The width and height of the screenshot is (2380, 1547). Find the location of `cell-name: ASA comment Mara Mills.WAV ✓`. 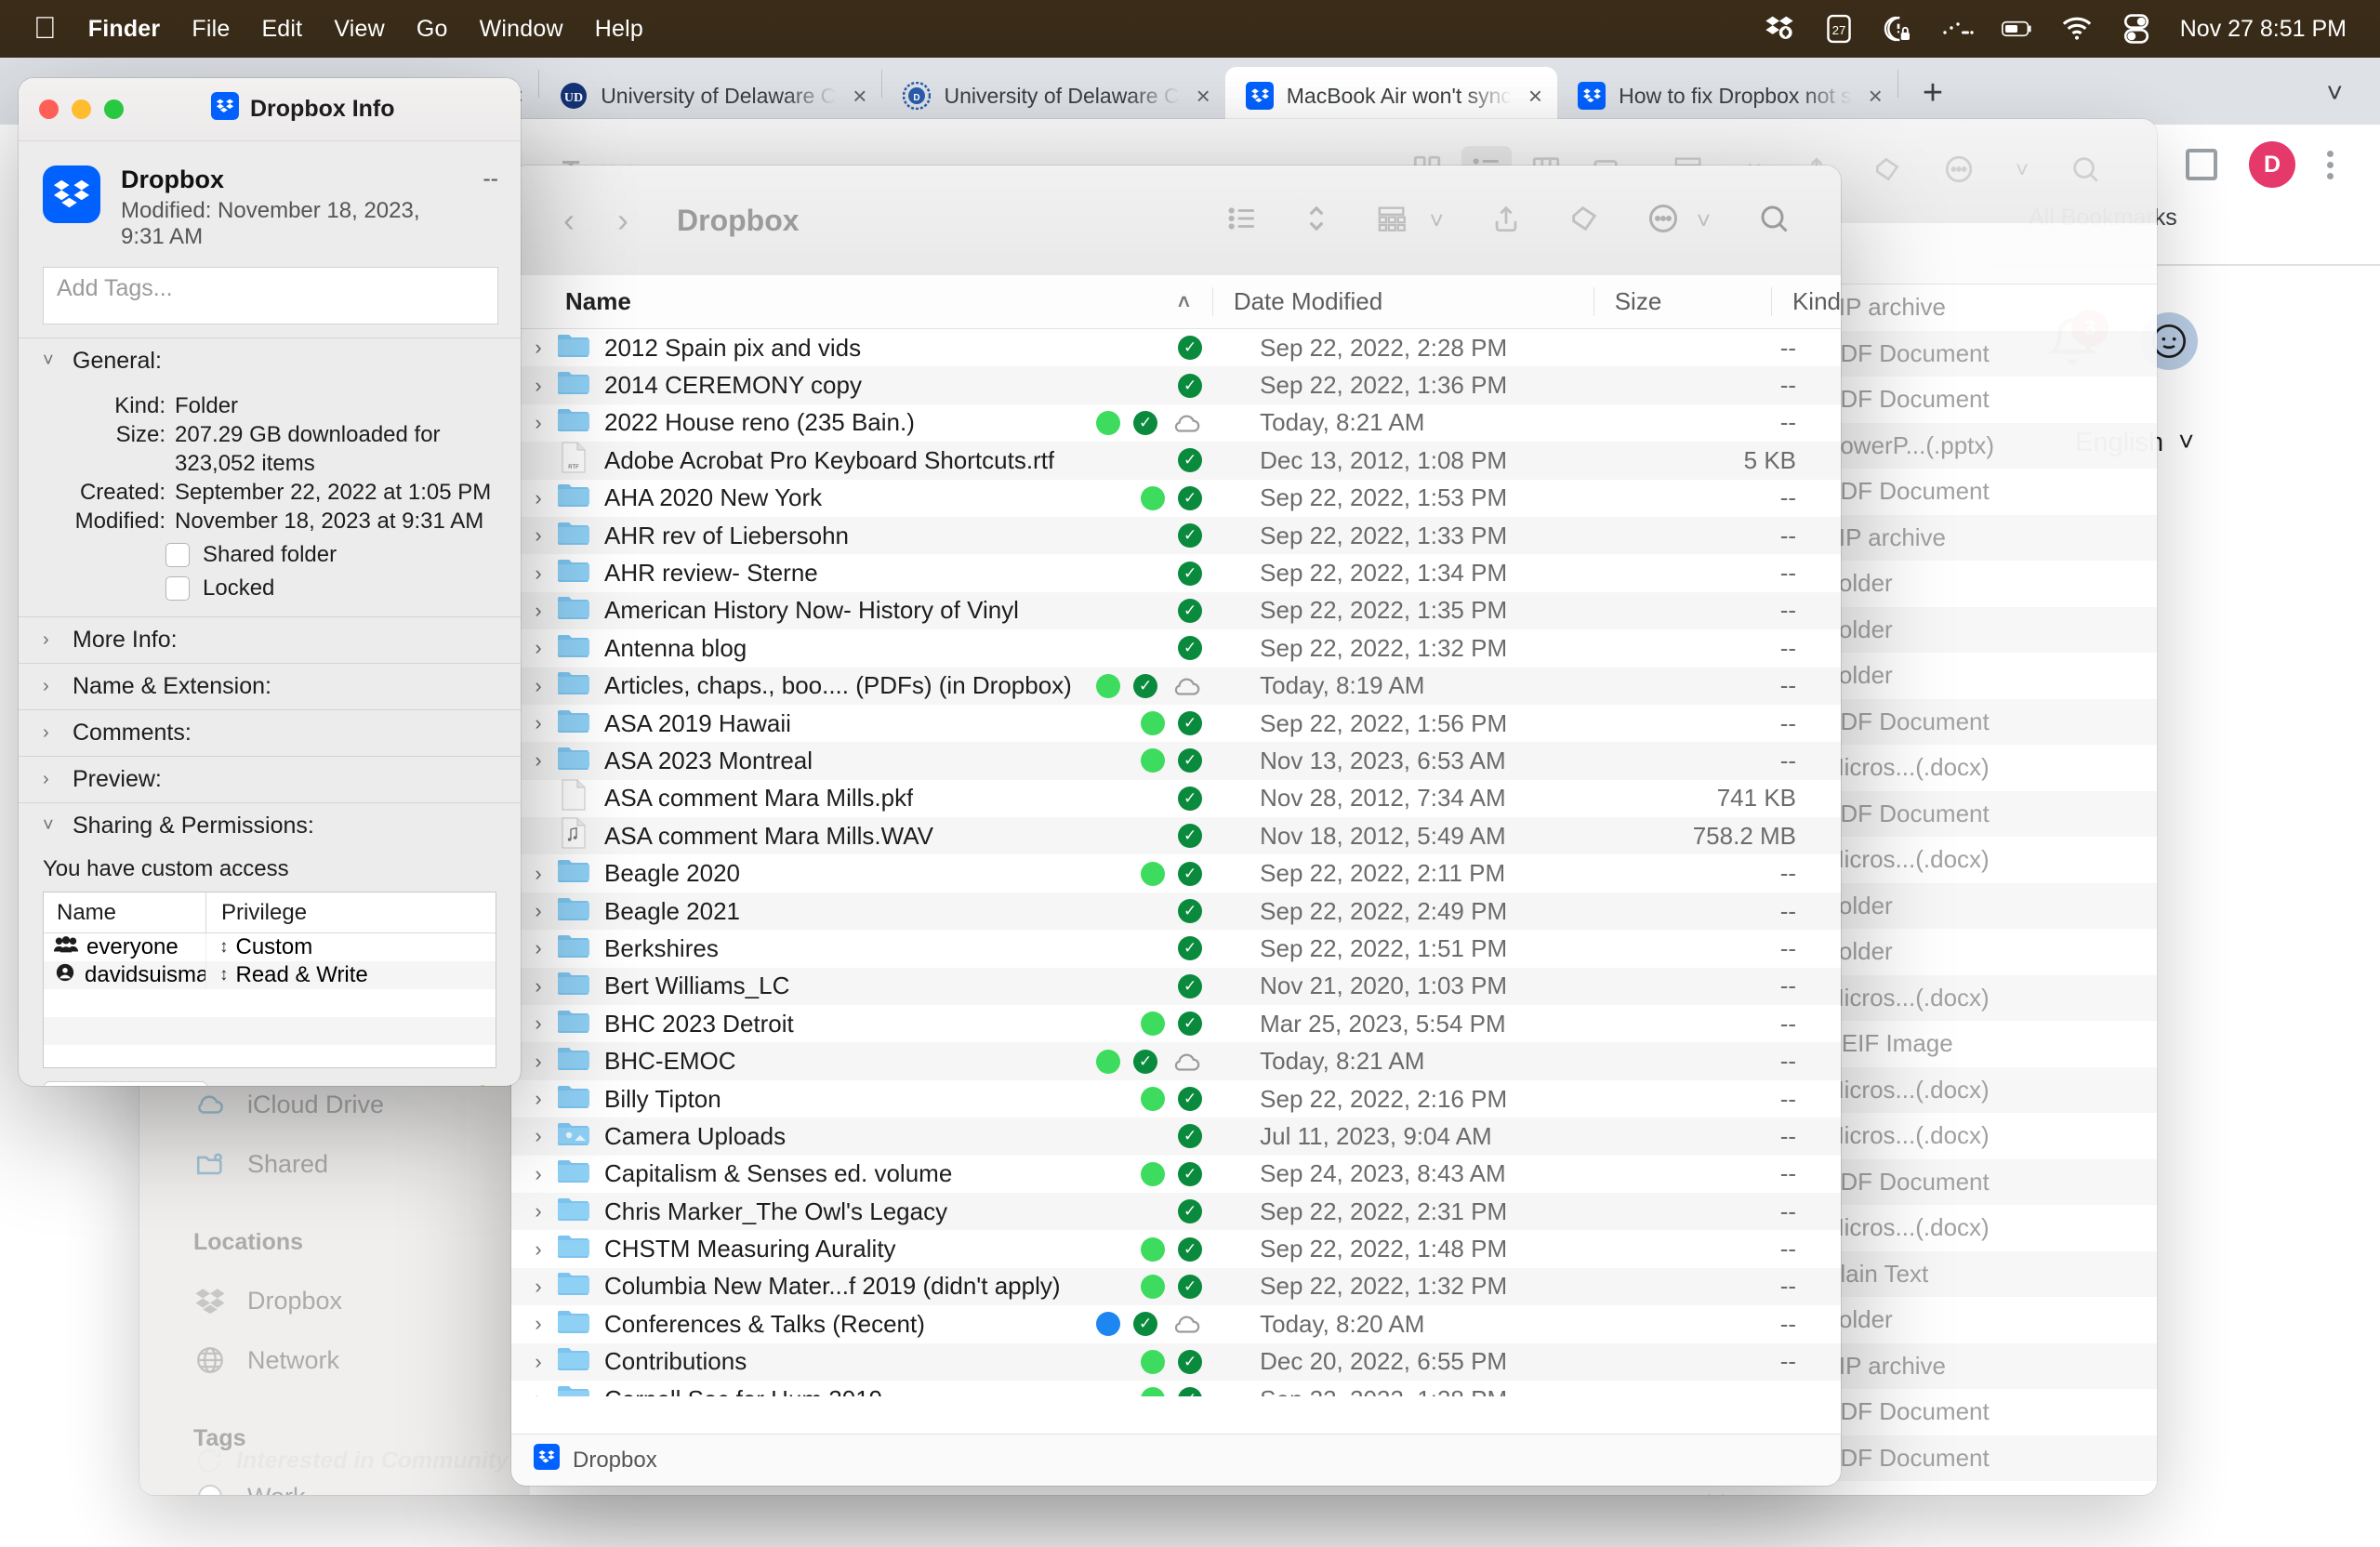

cell-name: ASA comment Mara Mills.WAV ✓ is located at coordinates (875, 836).